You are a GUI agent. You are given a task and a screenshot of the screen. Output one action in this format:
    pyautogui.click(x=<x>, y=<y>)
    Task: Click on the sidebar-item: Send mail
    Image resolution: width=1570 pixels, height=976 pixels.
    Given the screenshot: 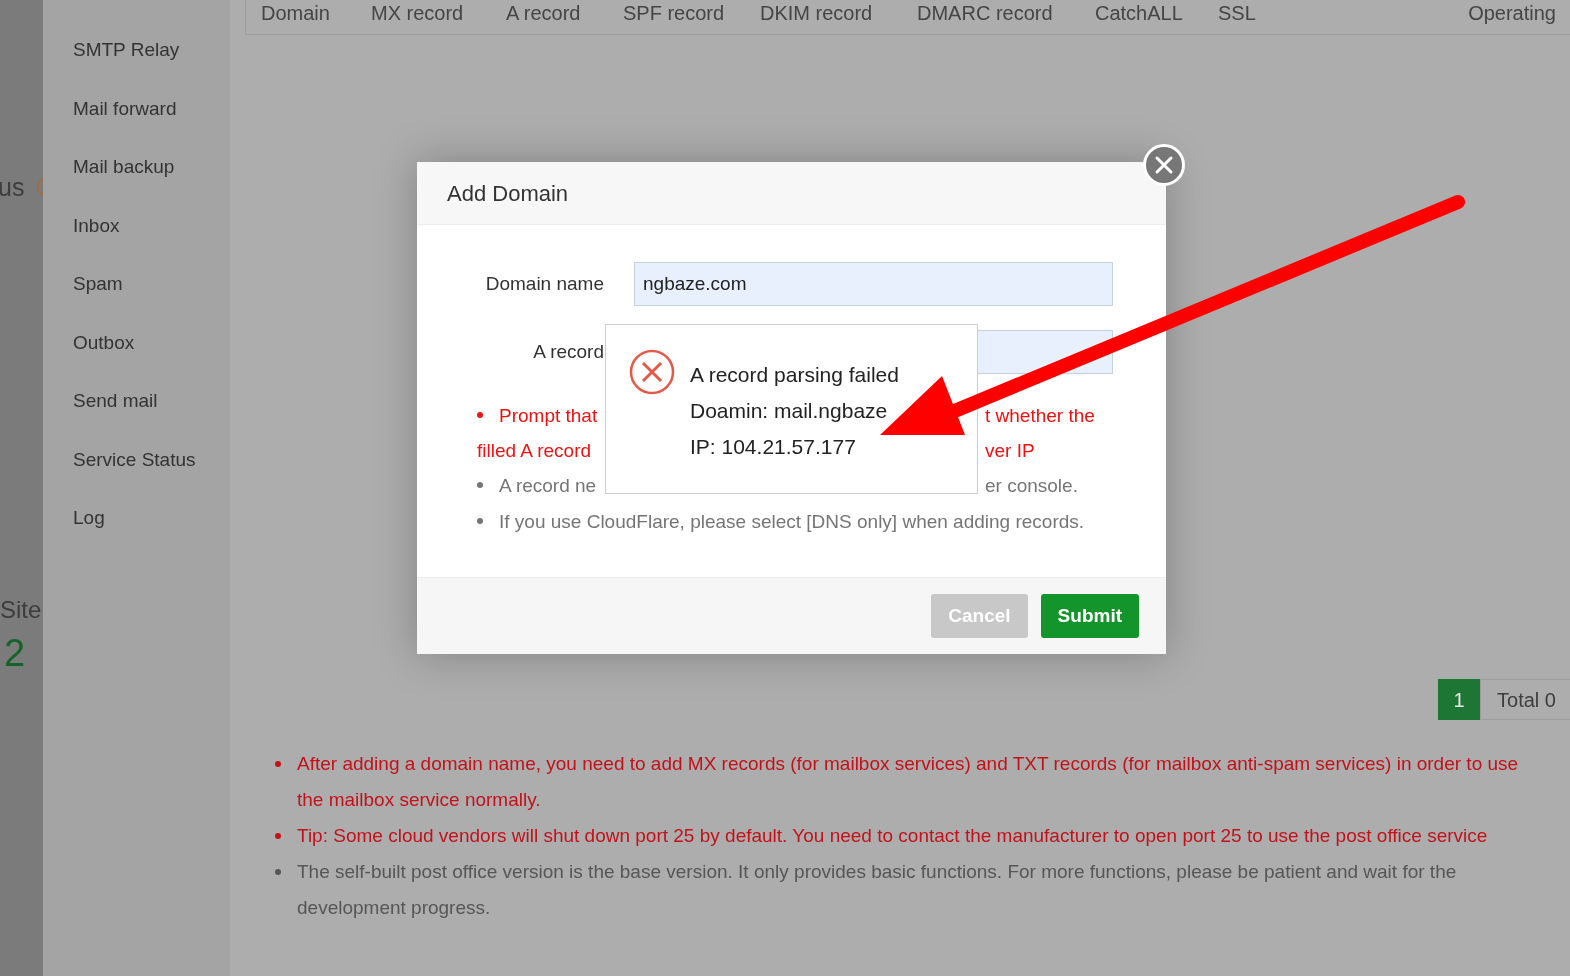 What is the action you would take?
    pyautogui.click(x=136, y=416)
    